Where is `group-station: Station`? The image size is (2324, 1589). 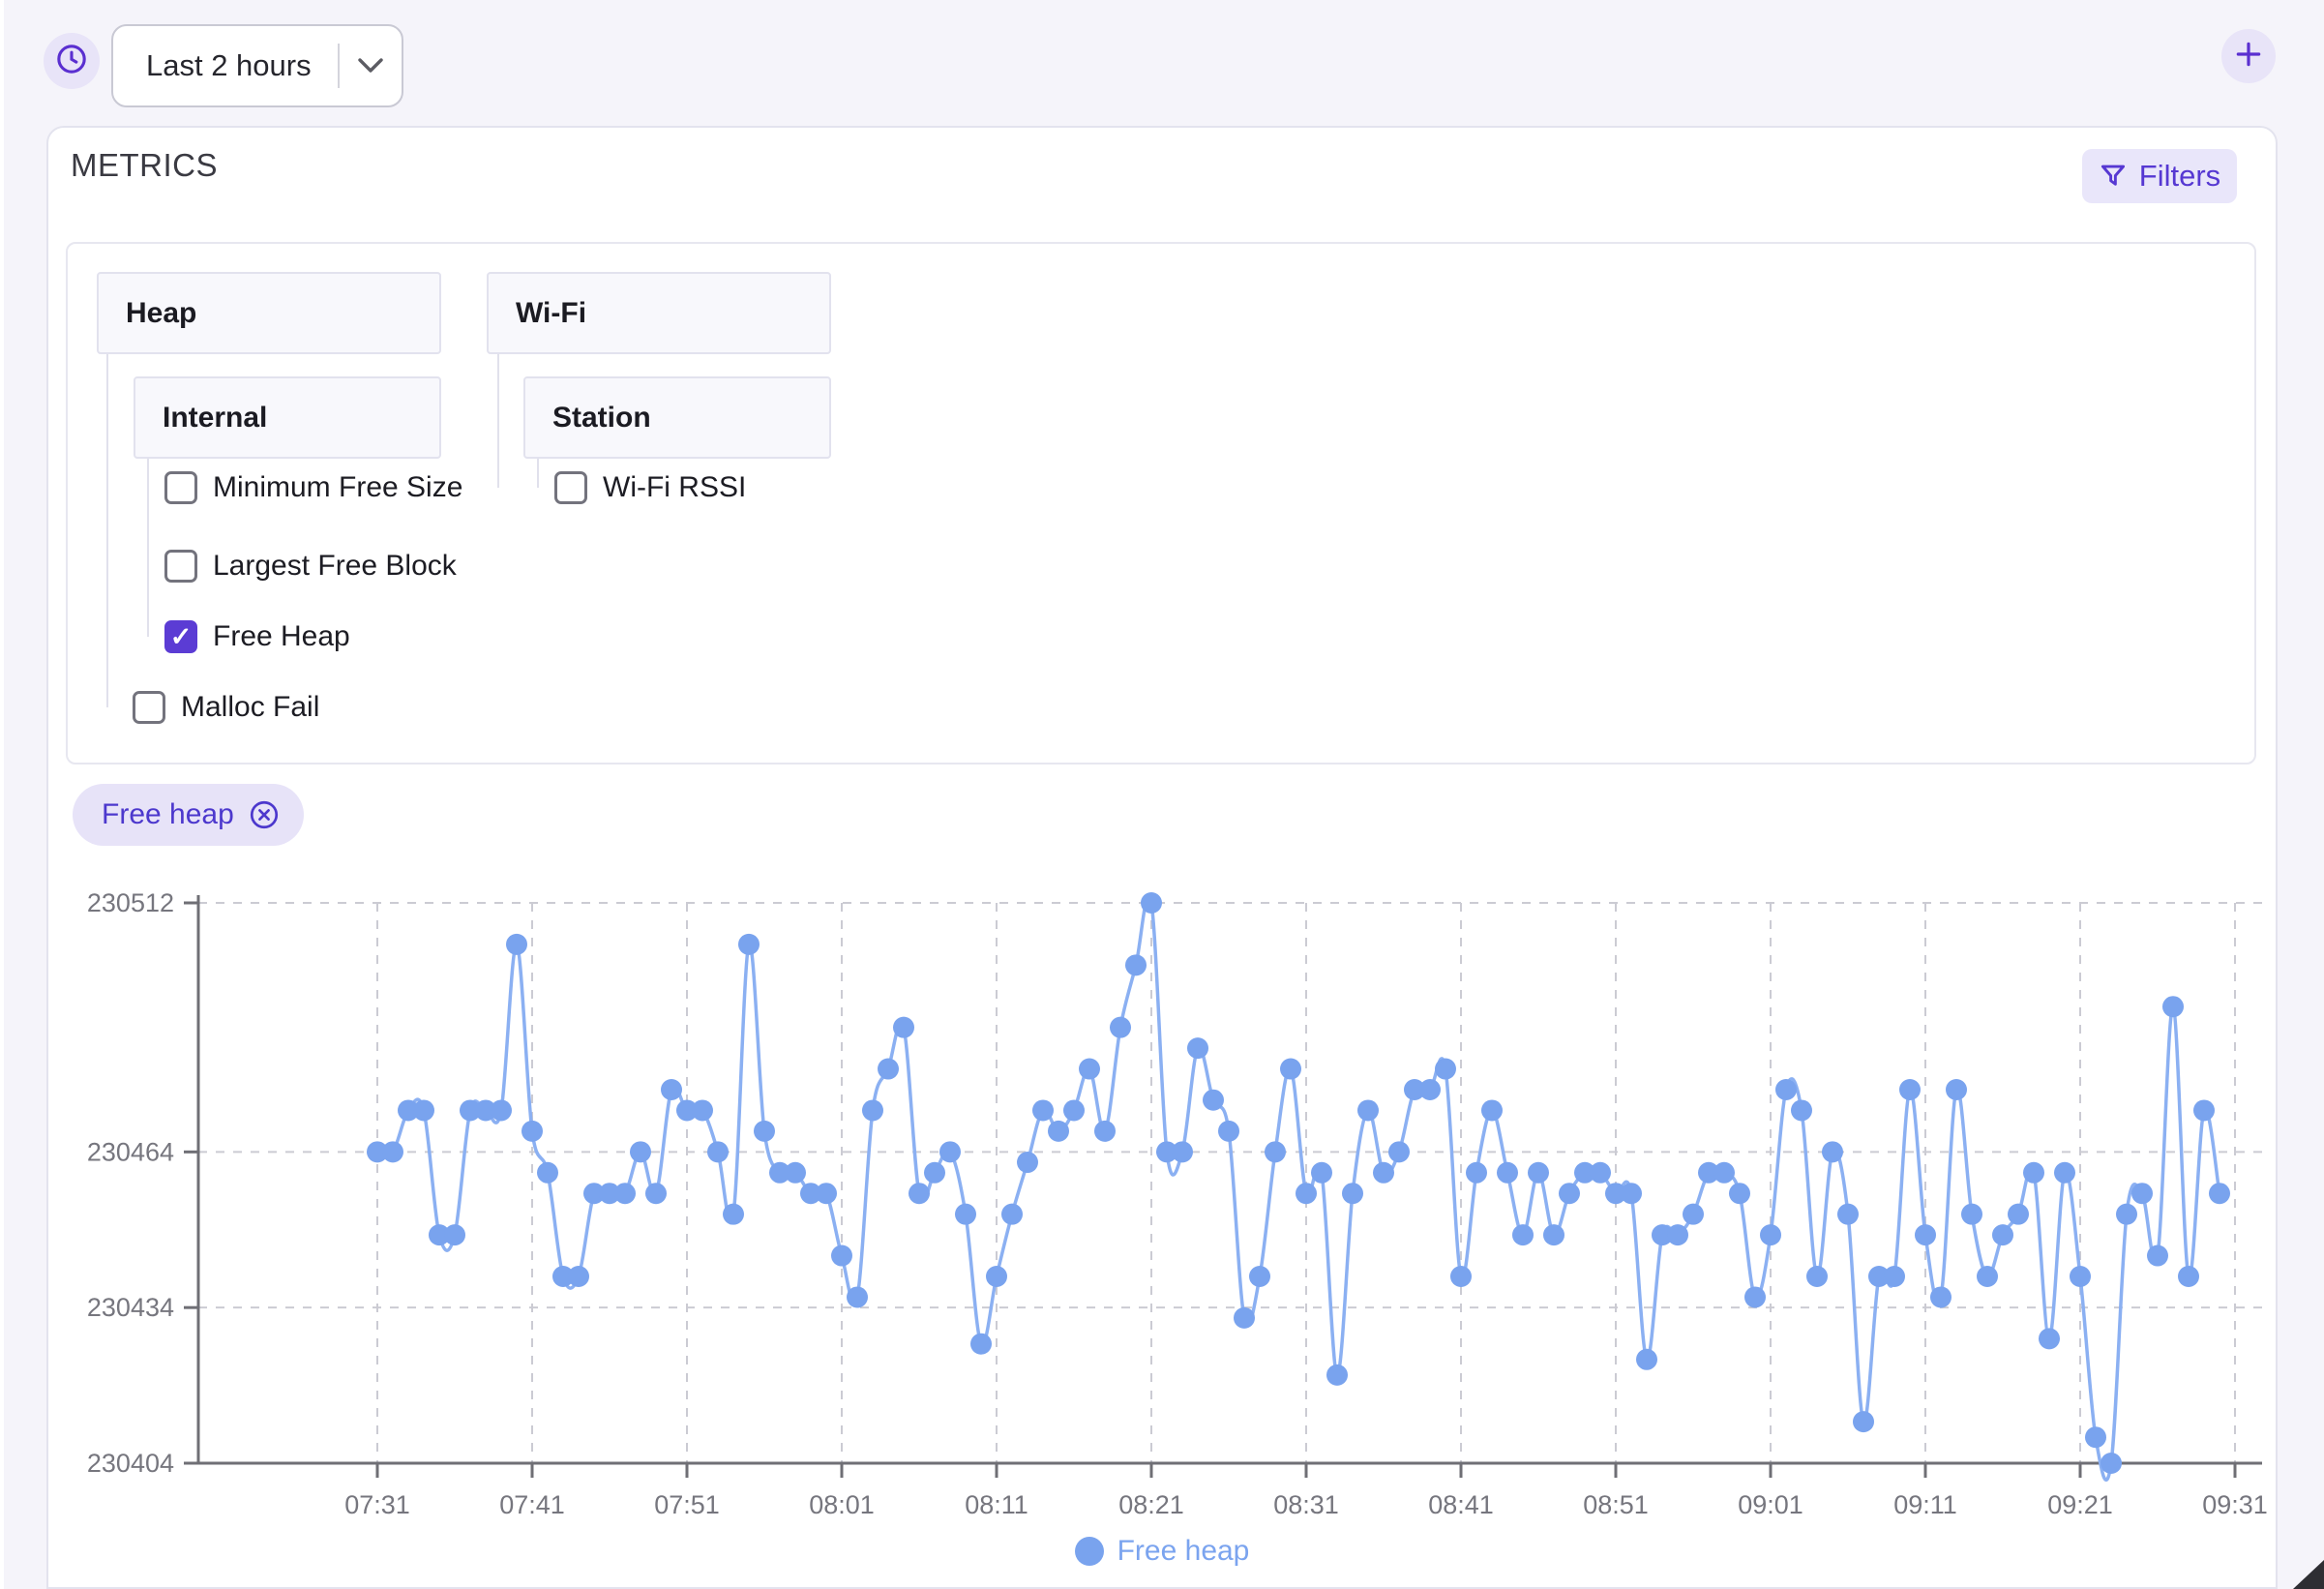
group-station: Station is located at coordinates (677, 417).